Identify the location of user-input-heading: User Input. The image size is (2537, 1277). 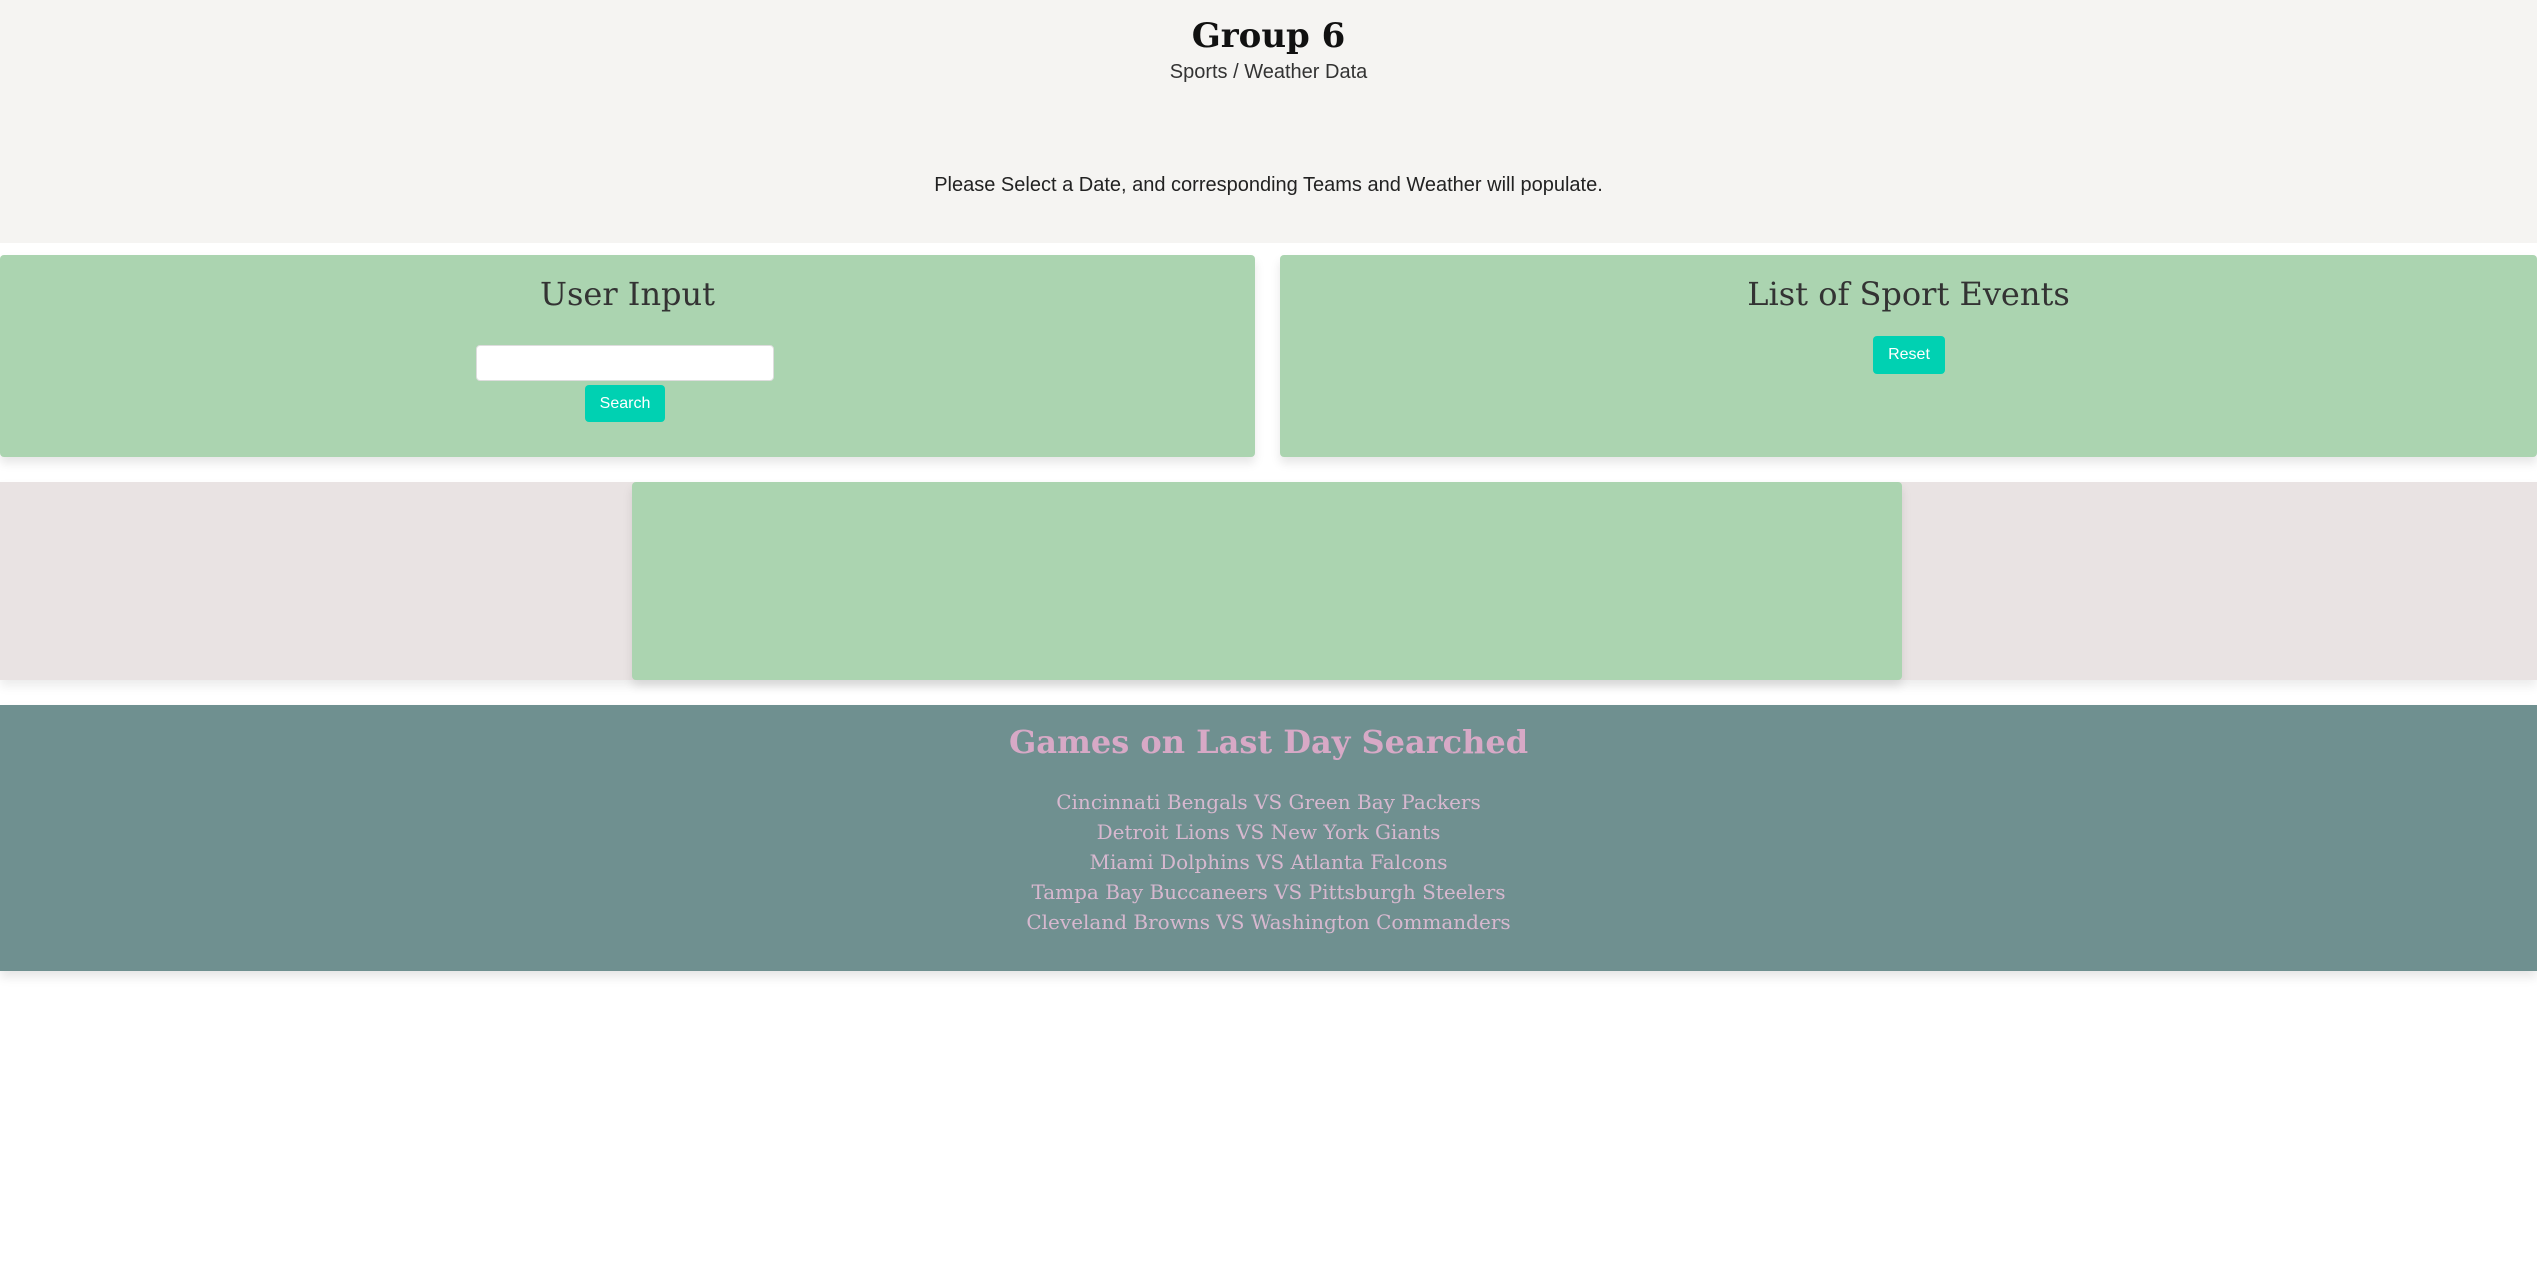
(627, 294).